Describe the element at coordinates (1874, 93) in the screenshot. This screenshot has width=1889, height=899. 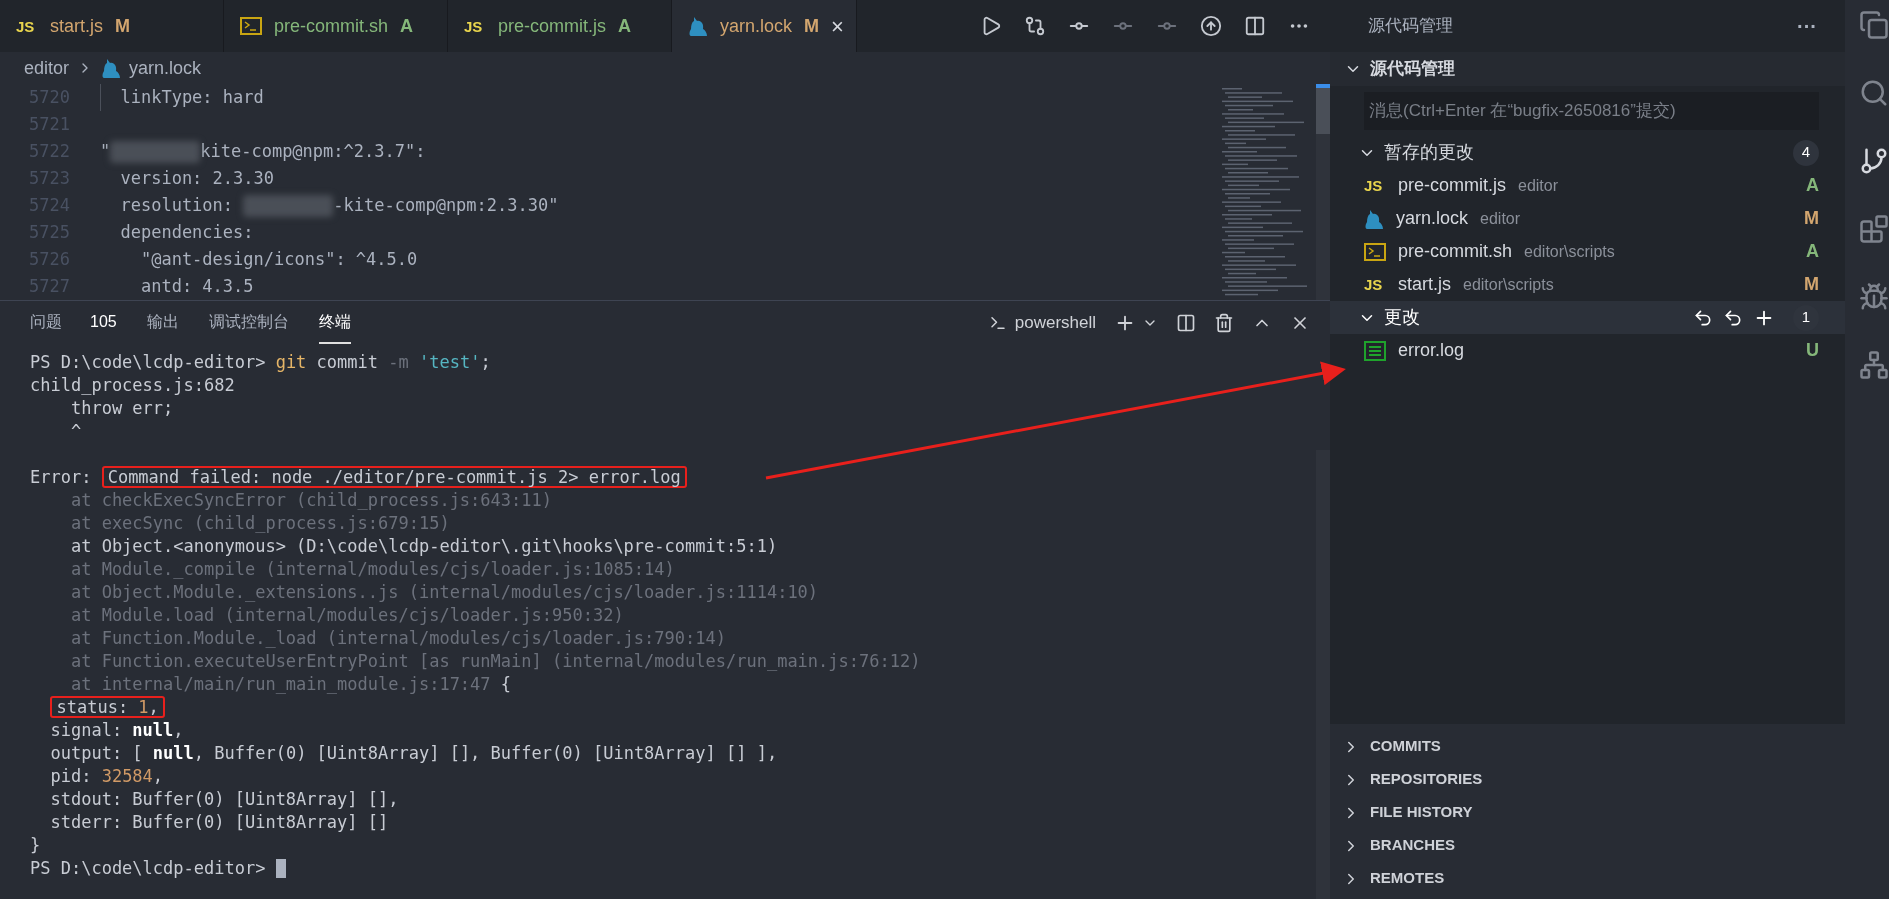
I see `search-icon` at that location.